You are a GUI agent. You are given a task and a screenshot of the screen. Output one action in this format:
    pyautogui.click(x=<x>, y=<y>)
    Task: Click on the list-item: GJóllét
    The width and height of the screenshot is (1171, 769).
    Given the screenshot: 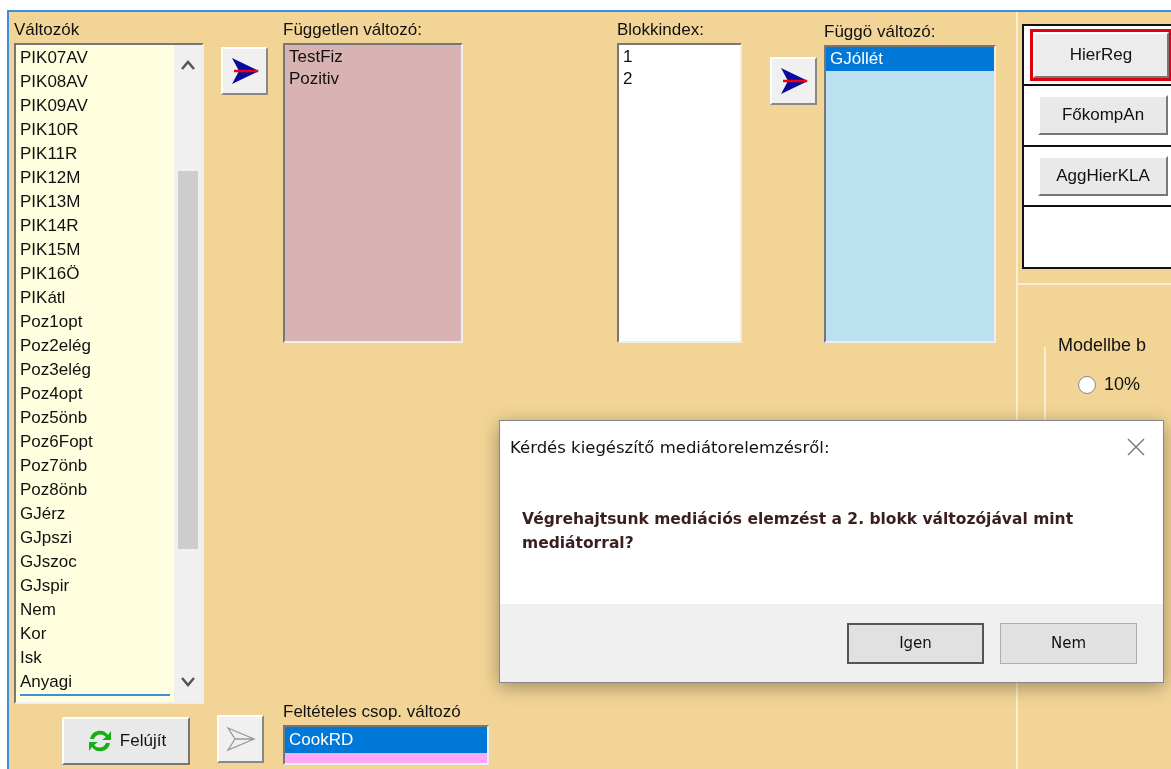 What is the action you would take?
    pyautogui.click(x=910, y=59)
    